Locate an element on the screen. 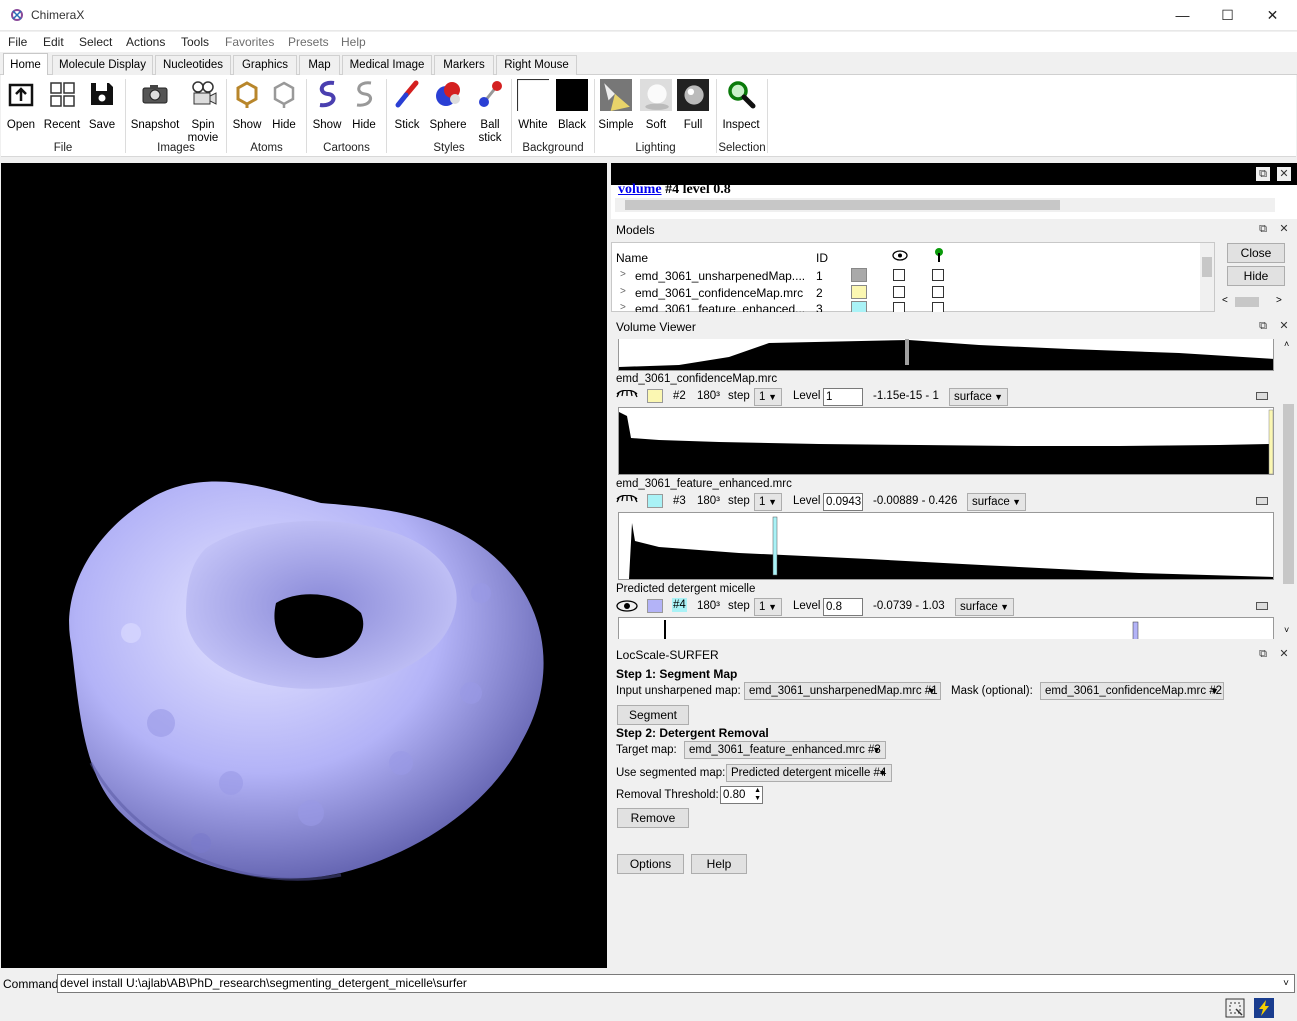 The width and height of the screenshot is (1297, 1021). menu-tools: Tools is located at coordinates (195, 42).